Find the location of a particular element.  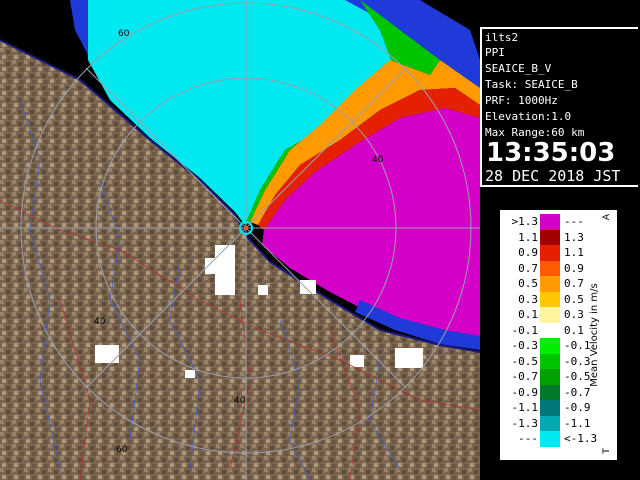

product-type: PPI is located at coordinates (495, 52).